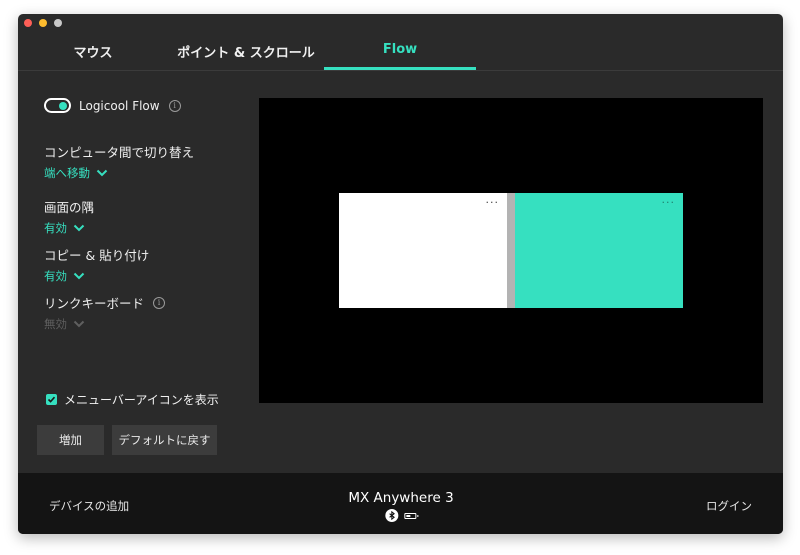  I want to click on setting-label: コンピュータ間で切り替え, so click(119, 152).